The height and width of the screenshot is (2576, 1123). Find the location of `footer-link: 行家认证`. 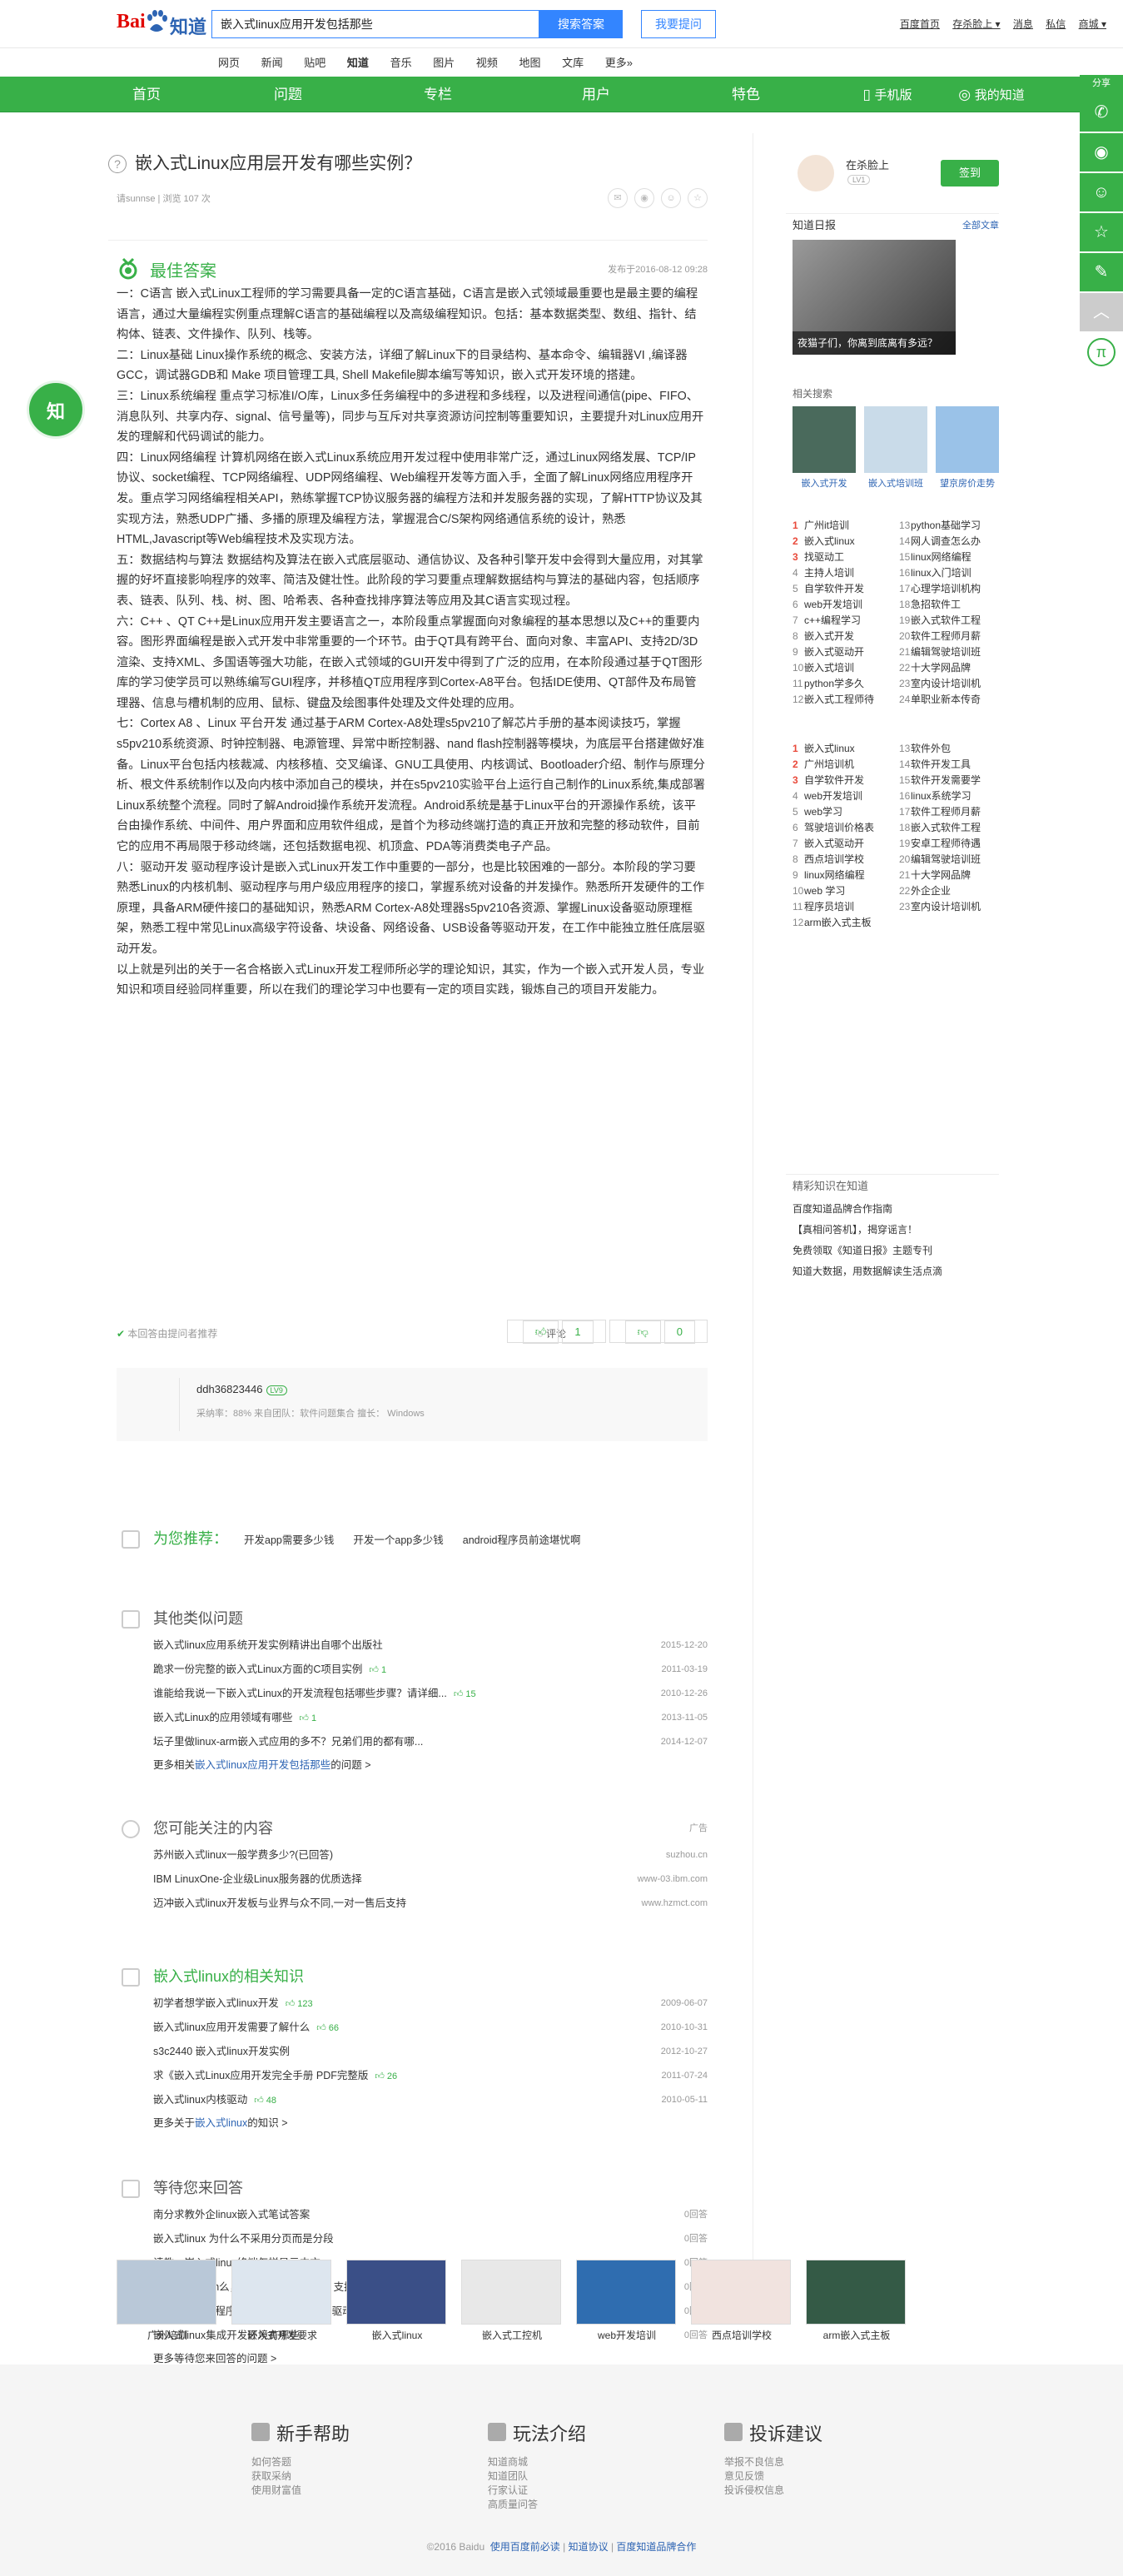

footer-link: 行家认证 is located at coordinates (533, 2490).